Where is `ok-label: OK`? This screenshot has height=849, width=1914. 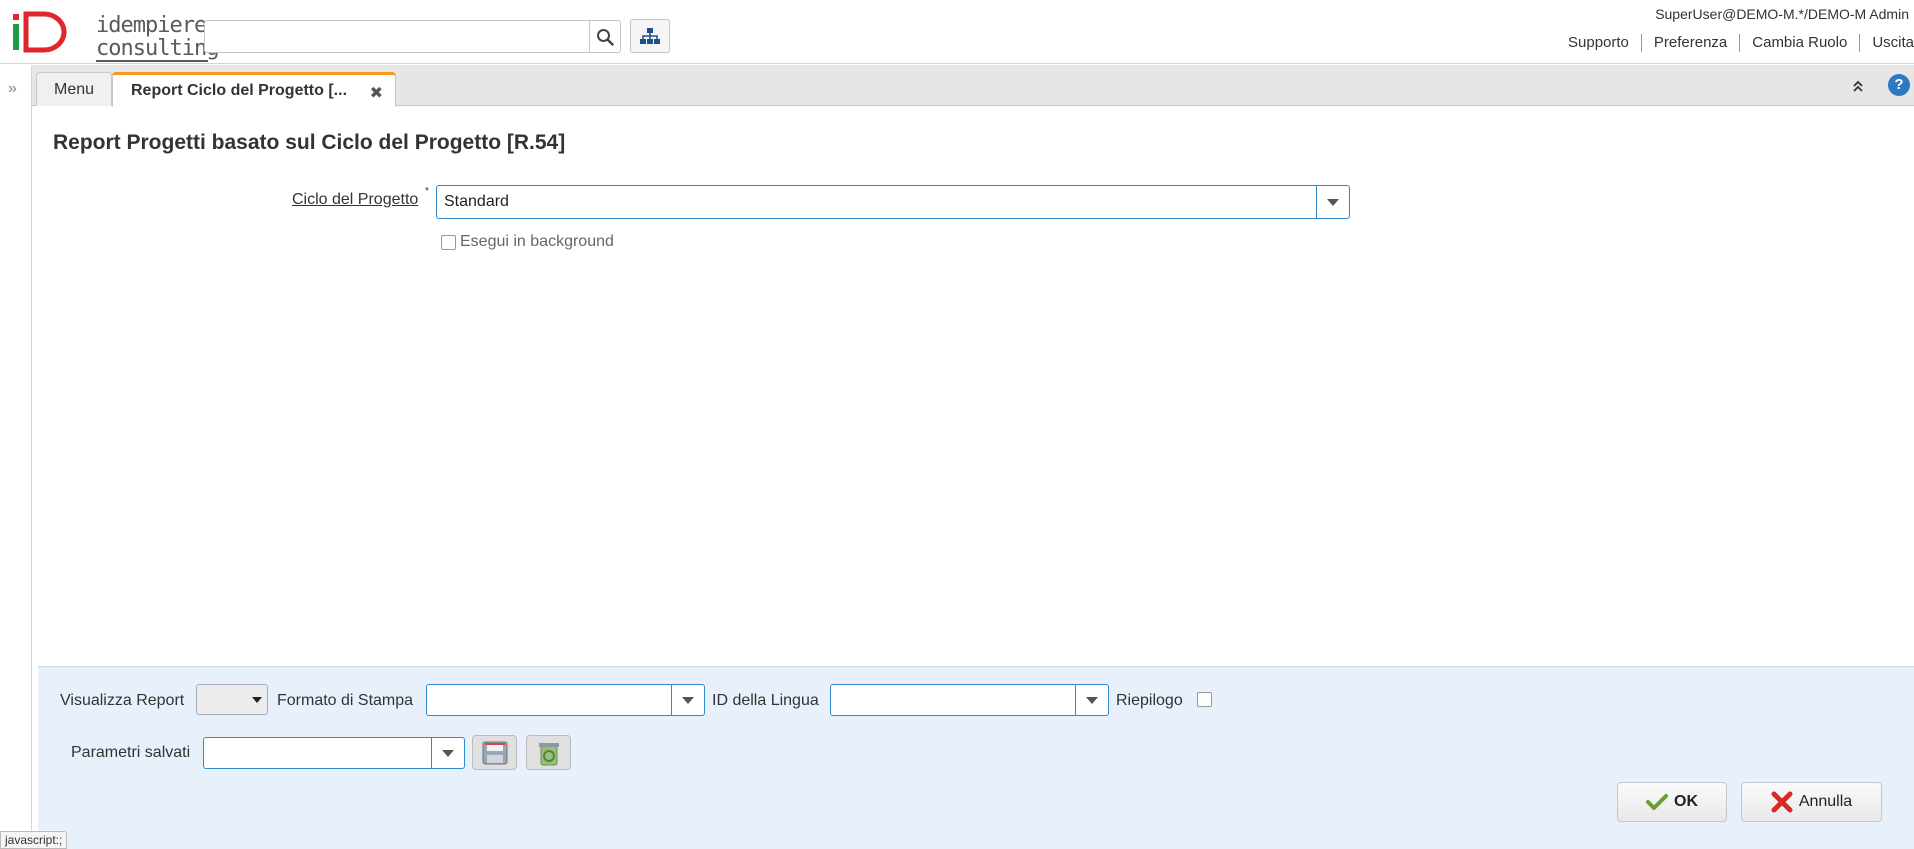 ok-label: OK is located at coordinates (1686, 801).